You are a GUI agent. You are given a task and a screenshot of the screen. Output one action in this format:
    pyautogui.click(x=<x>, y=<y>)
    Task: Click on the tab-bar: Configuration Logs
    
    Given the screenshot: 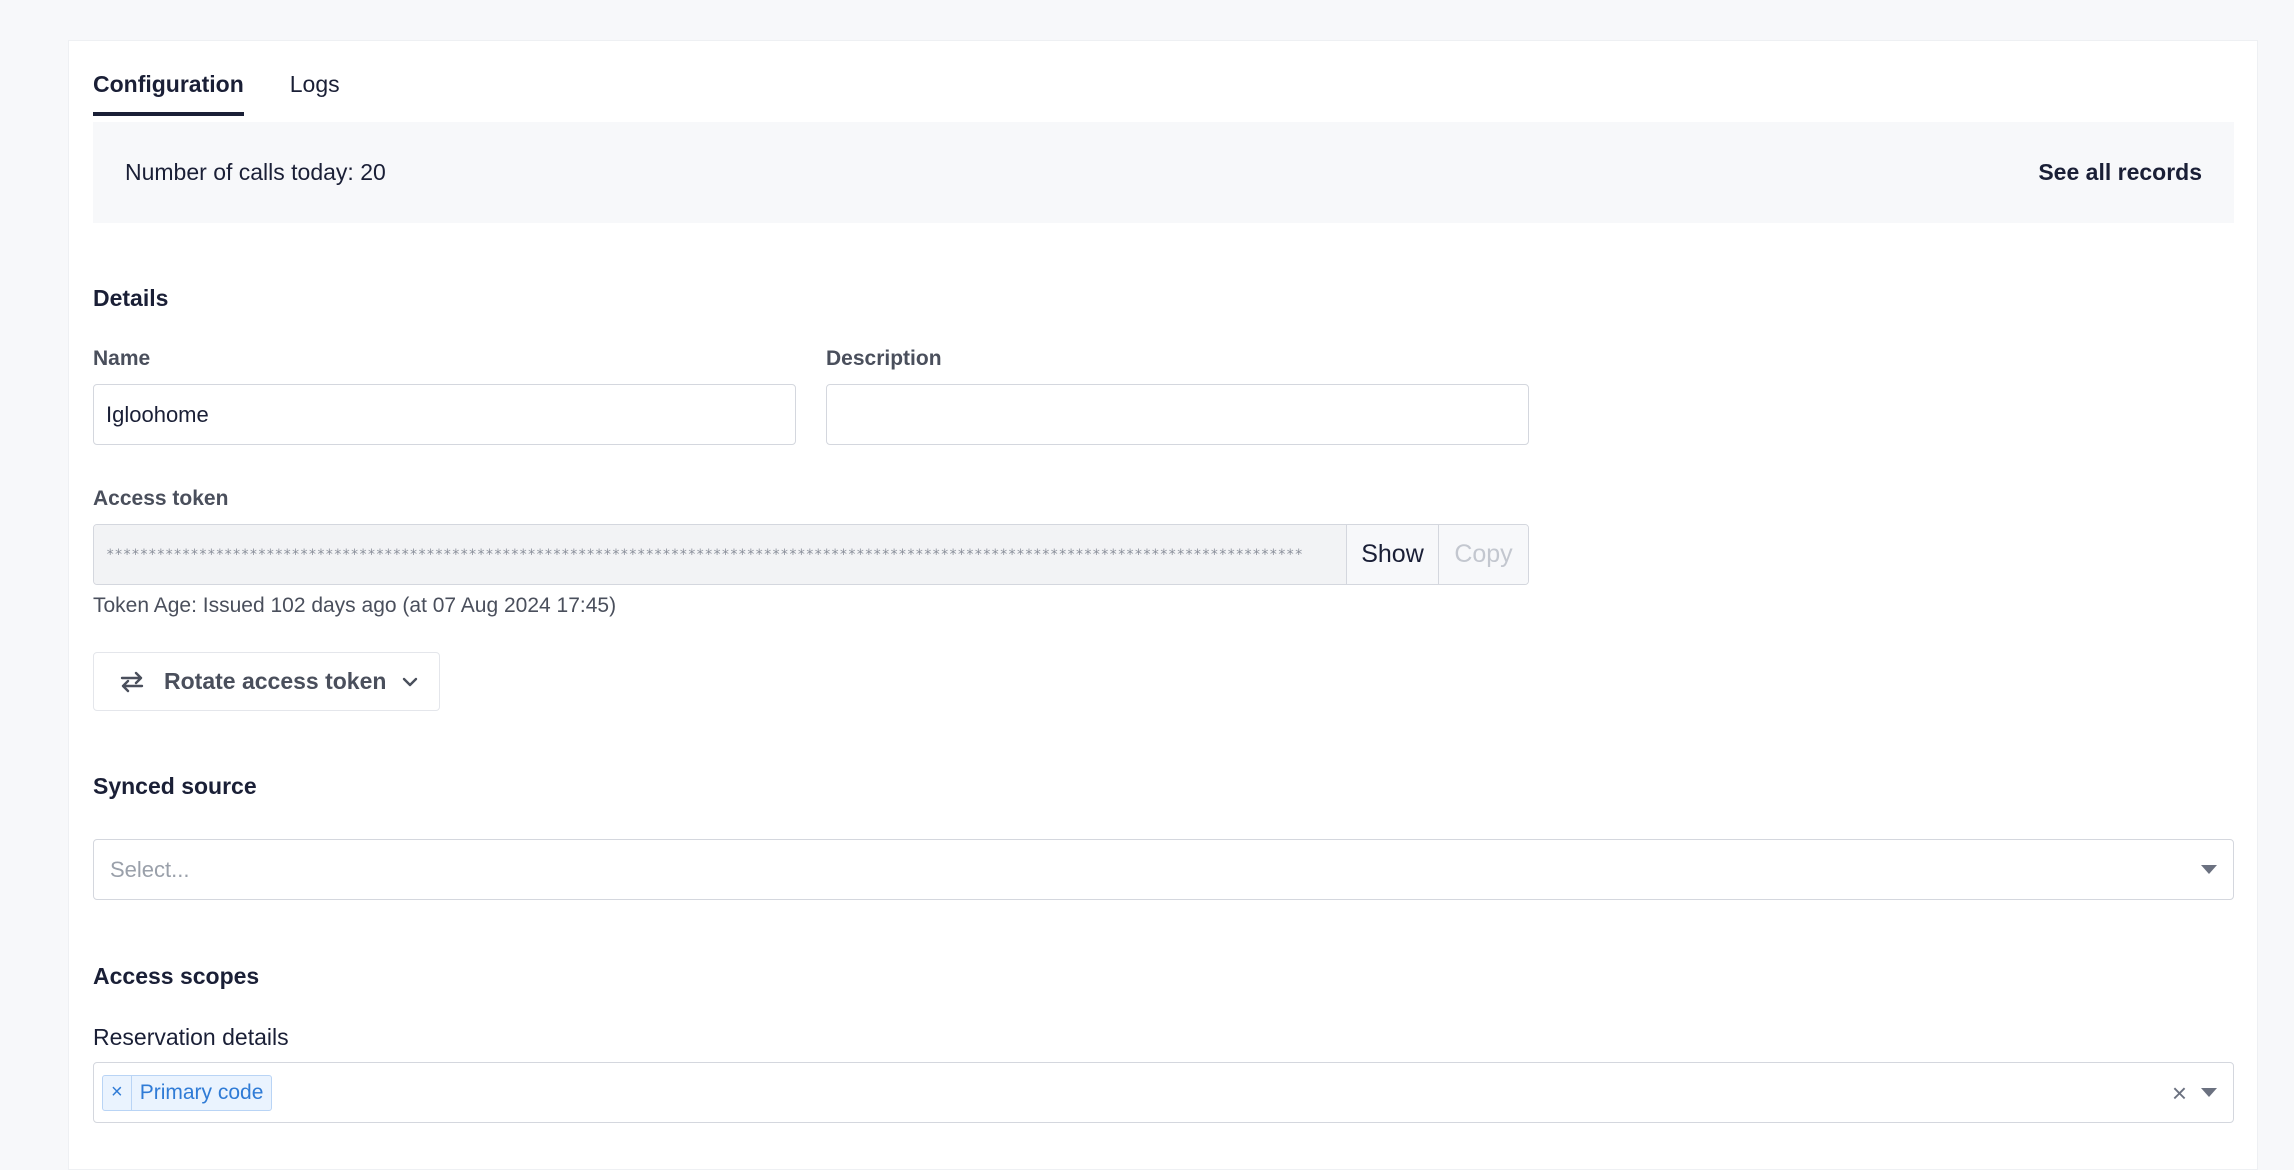 What is the action you would take?
    pyautogui.click(x=216, y=93)
    